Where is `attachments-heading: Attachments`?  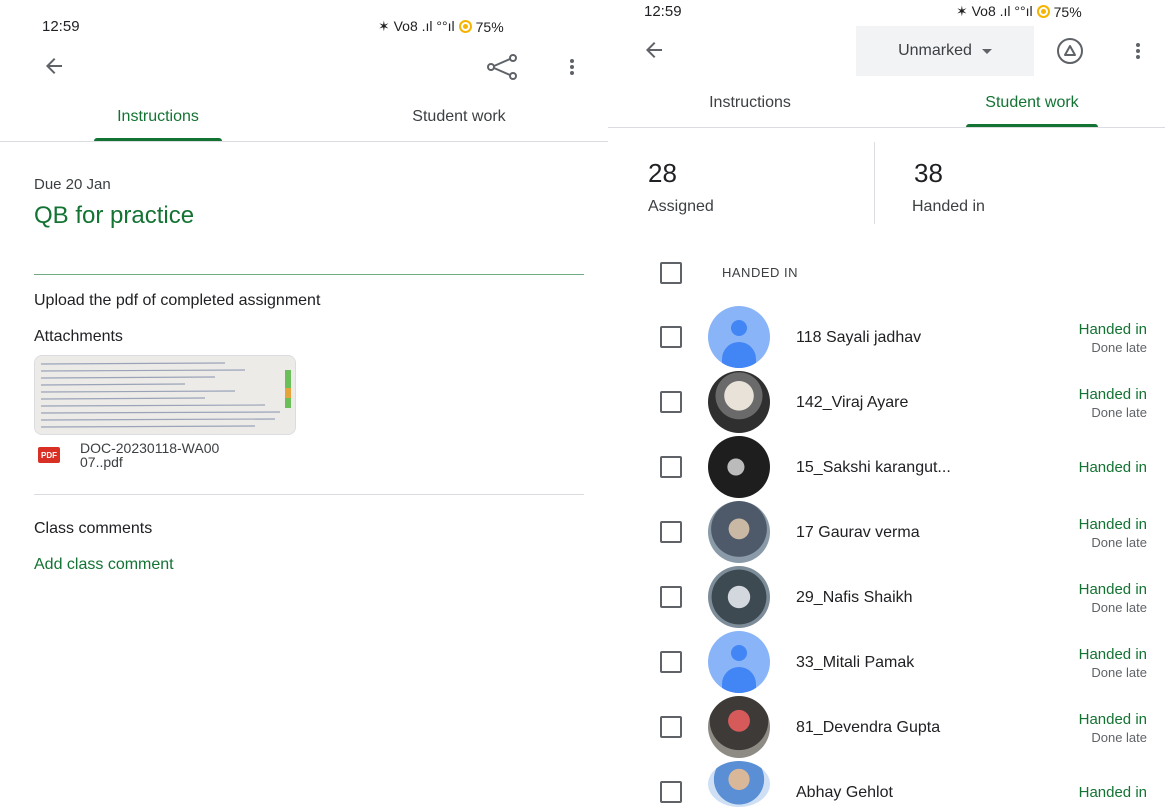 attachments-heading: Attachments is located at coordinates (78, 336).